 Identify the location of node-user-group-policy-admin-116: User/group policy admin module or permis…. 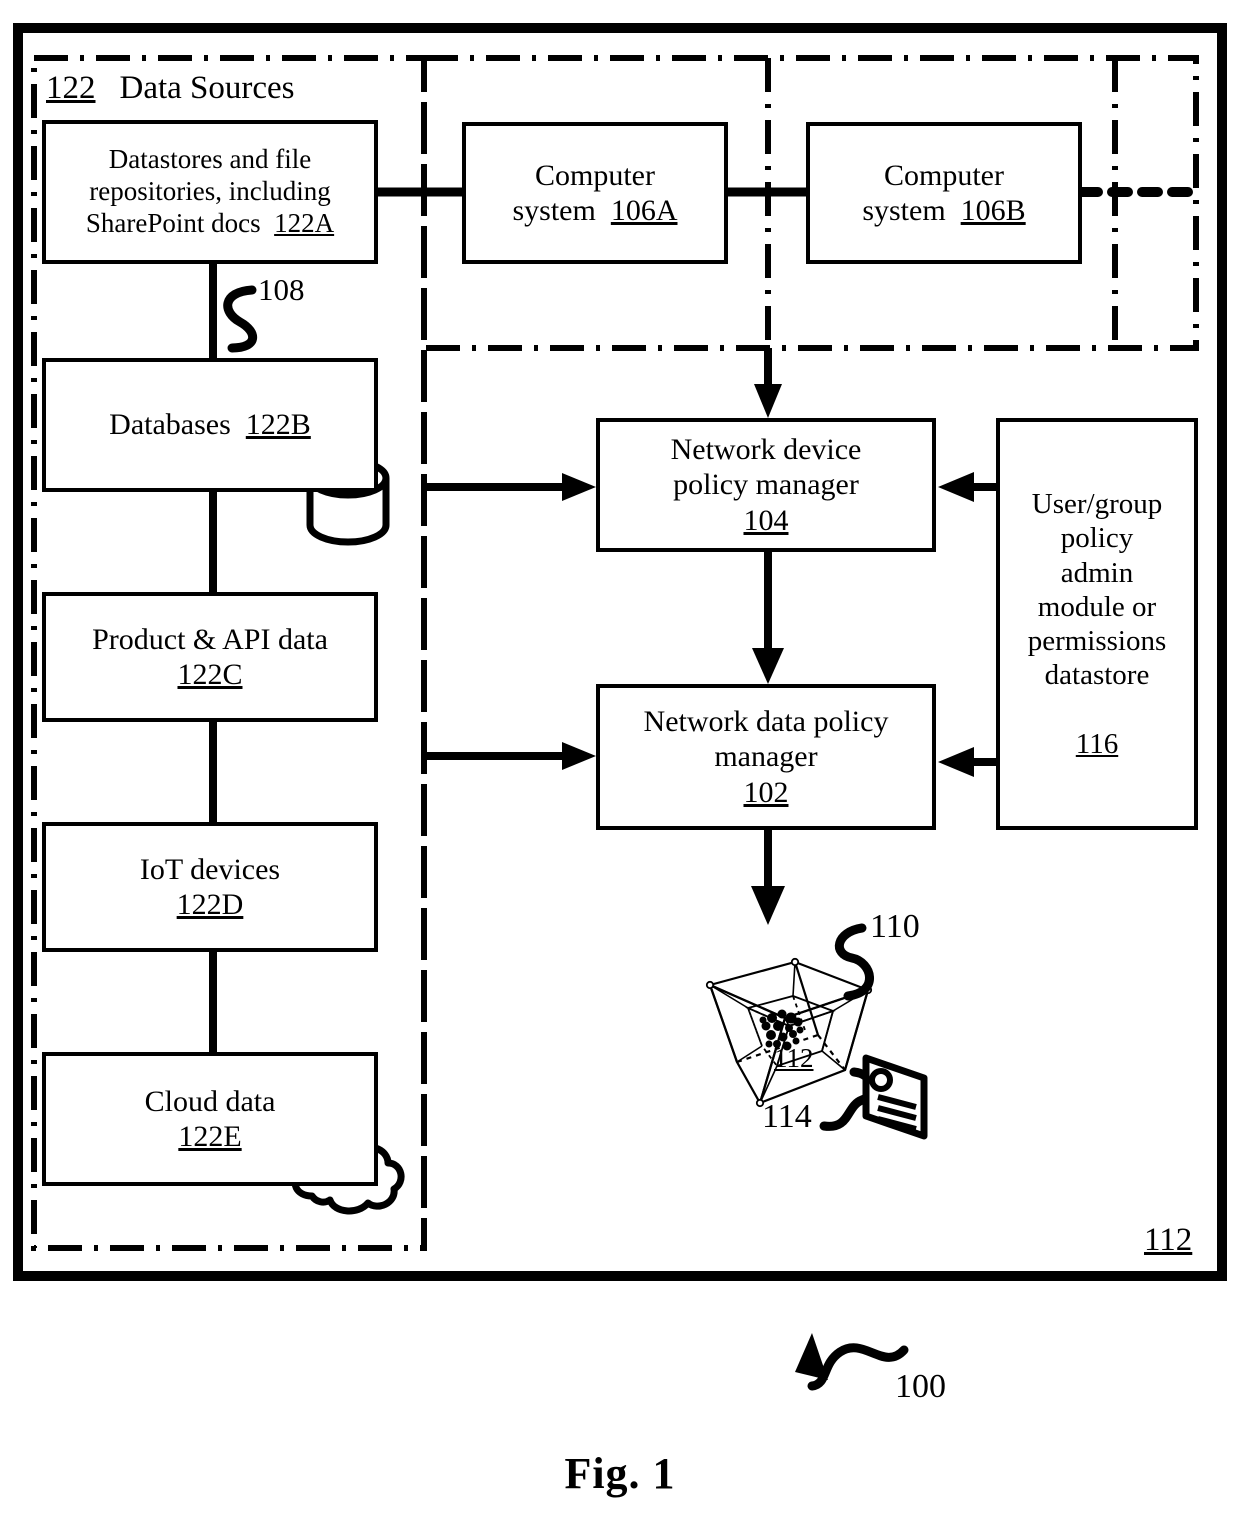
(1097, 624).